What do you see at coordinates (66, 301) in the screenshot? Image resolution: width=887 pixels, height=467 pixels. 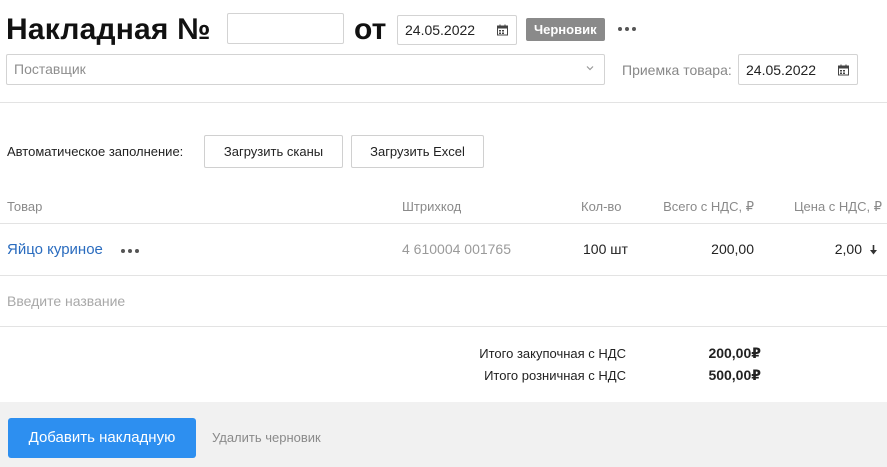 I see `new-item-input: Введите название` at bounding box center [66, 301].